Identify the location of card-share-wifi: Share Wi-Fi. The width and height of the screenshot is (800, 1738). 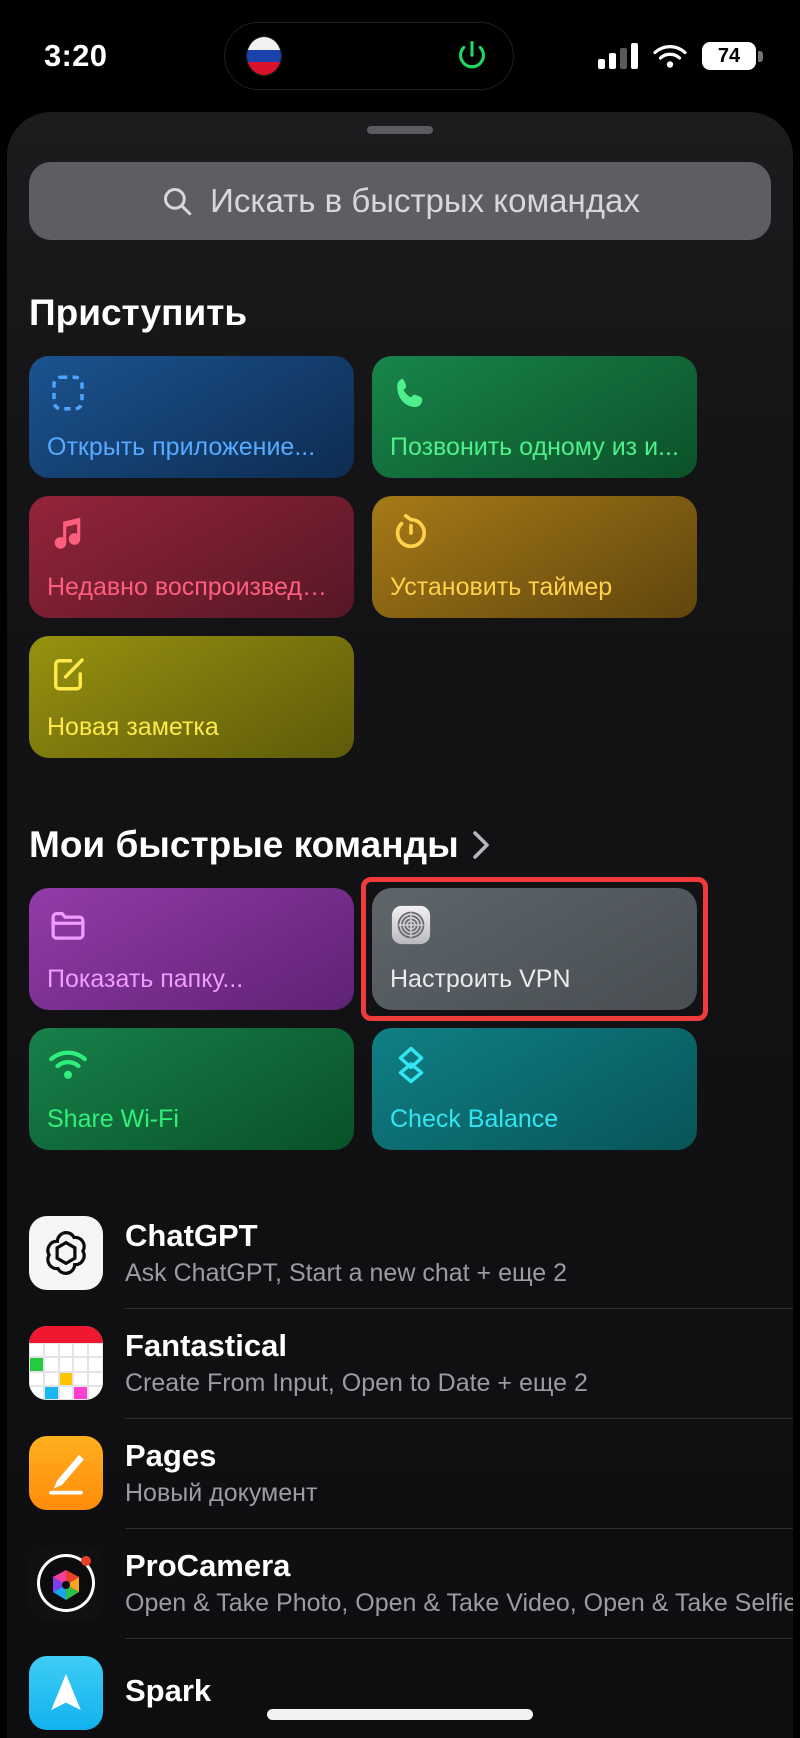
(191, 1089).